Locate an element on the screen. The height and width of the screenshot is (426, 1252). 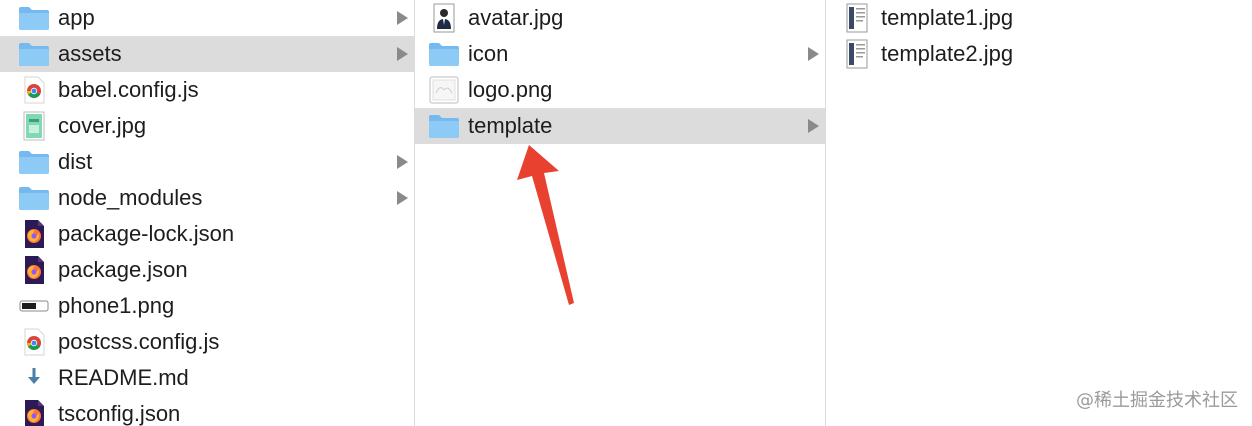
list-item: babel.config.js is located at coordinates (207, 90).